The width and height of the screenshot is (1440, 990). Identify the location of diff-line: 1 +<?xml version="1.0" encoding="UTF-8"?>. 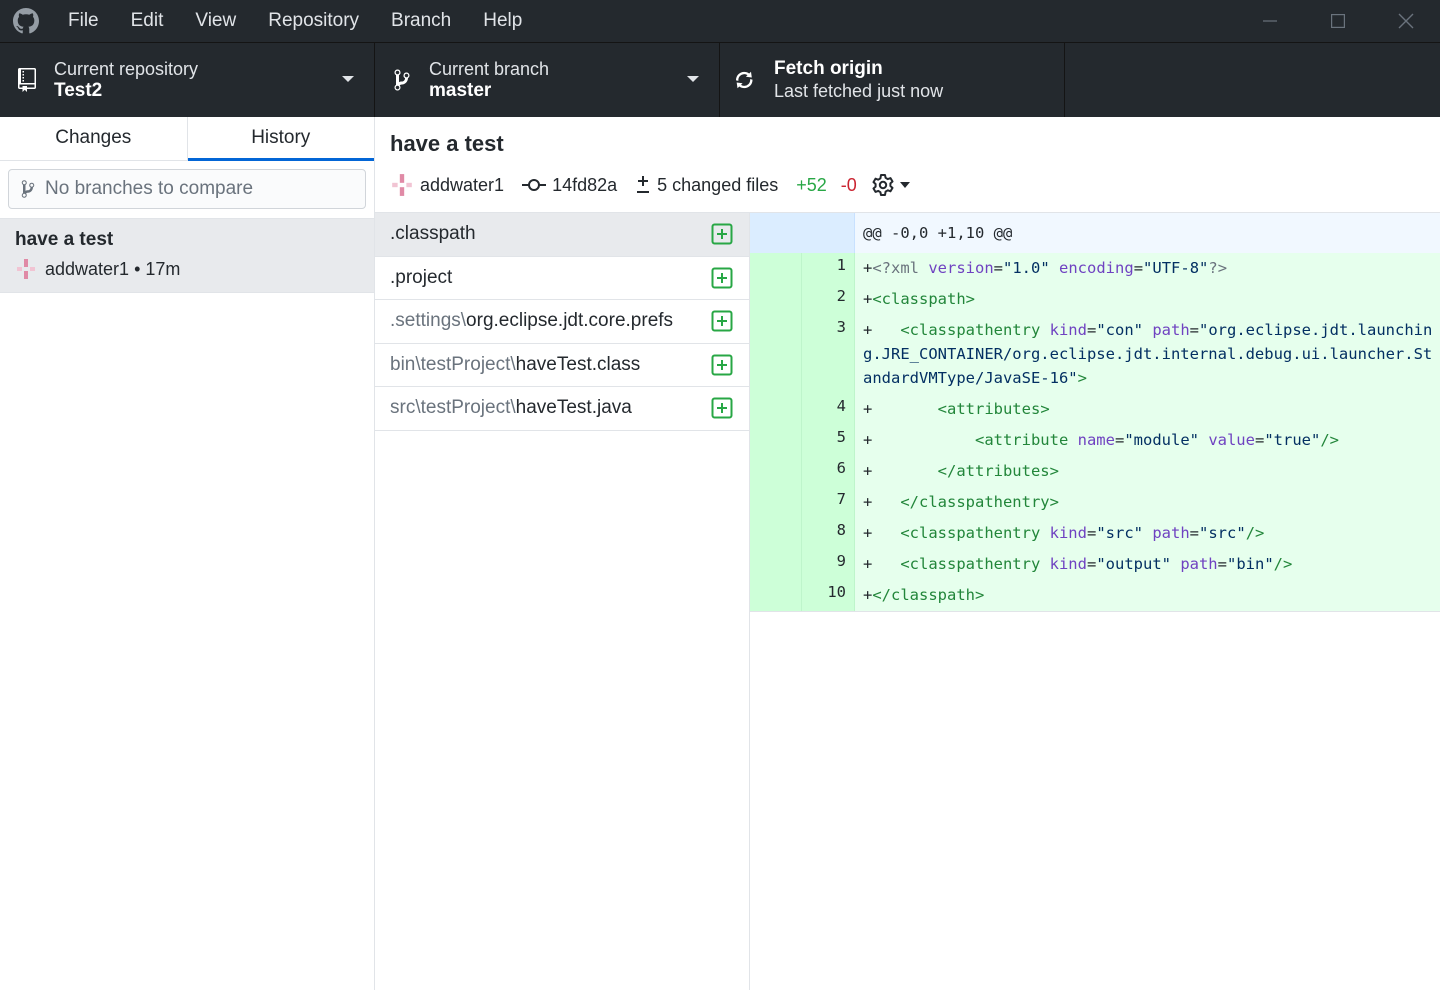
(1095, 268).